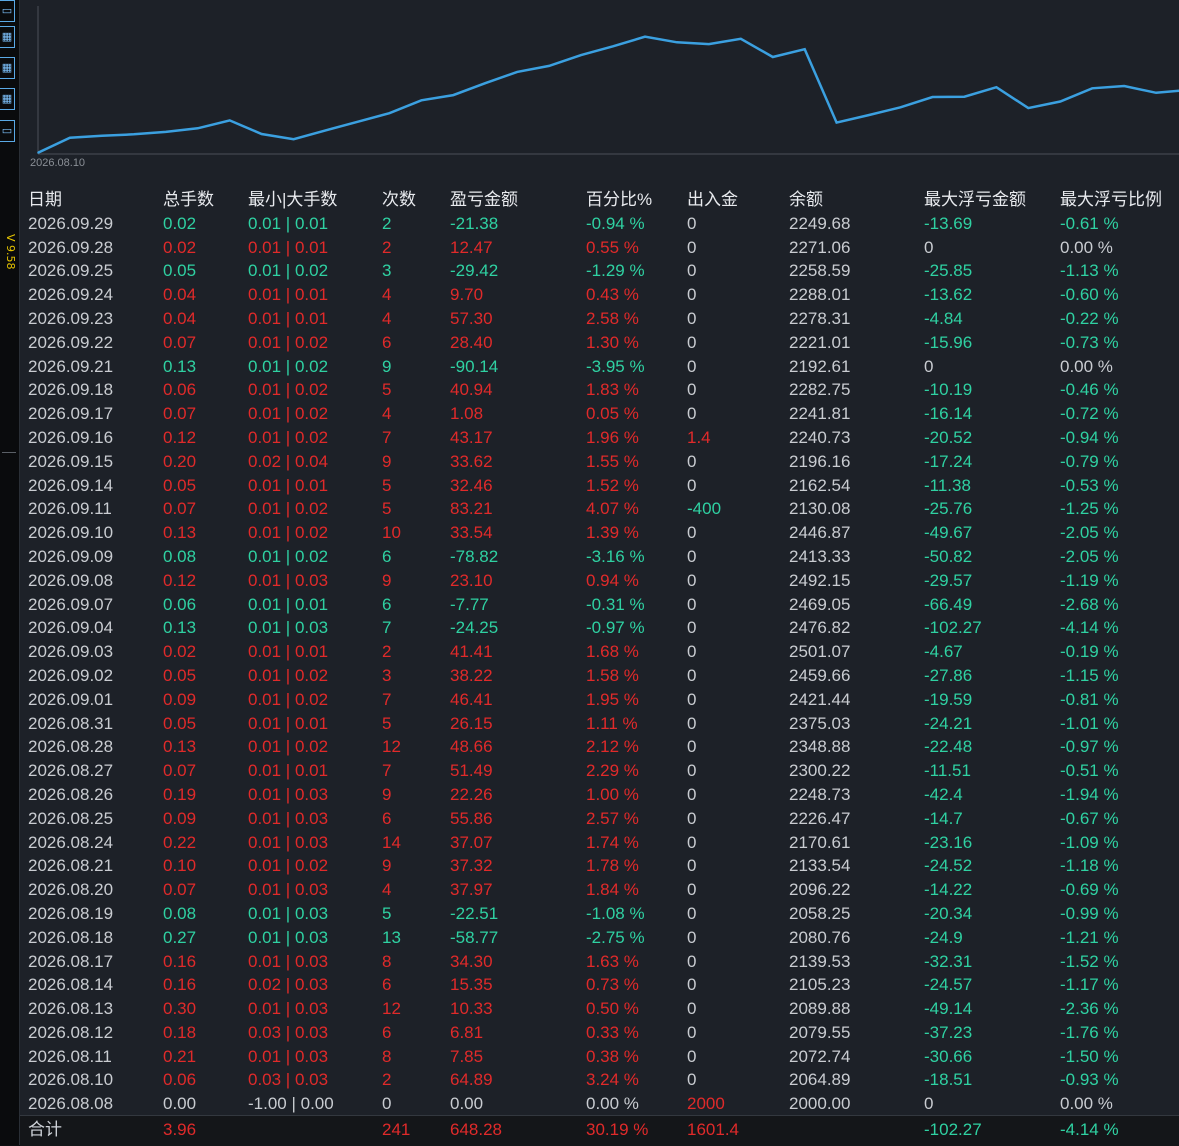 This screenshot has height=1146, width=1179. I want to click on cell-max-float-ratio: -1.21 %, so click(1089, 937).